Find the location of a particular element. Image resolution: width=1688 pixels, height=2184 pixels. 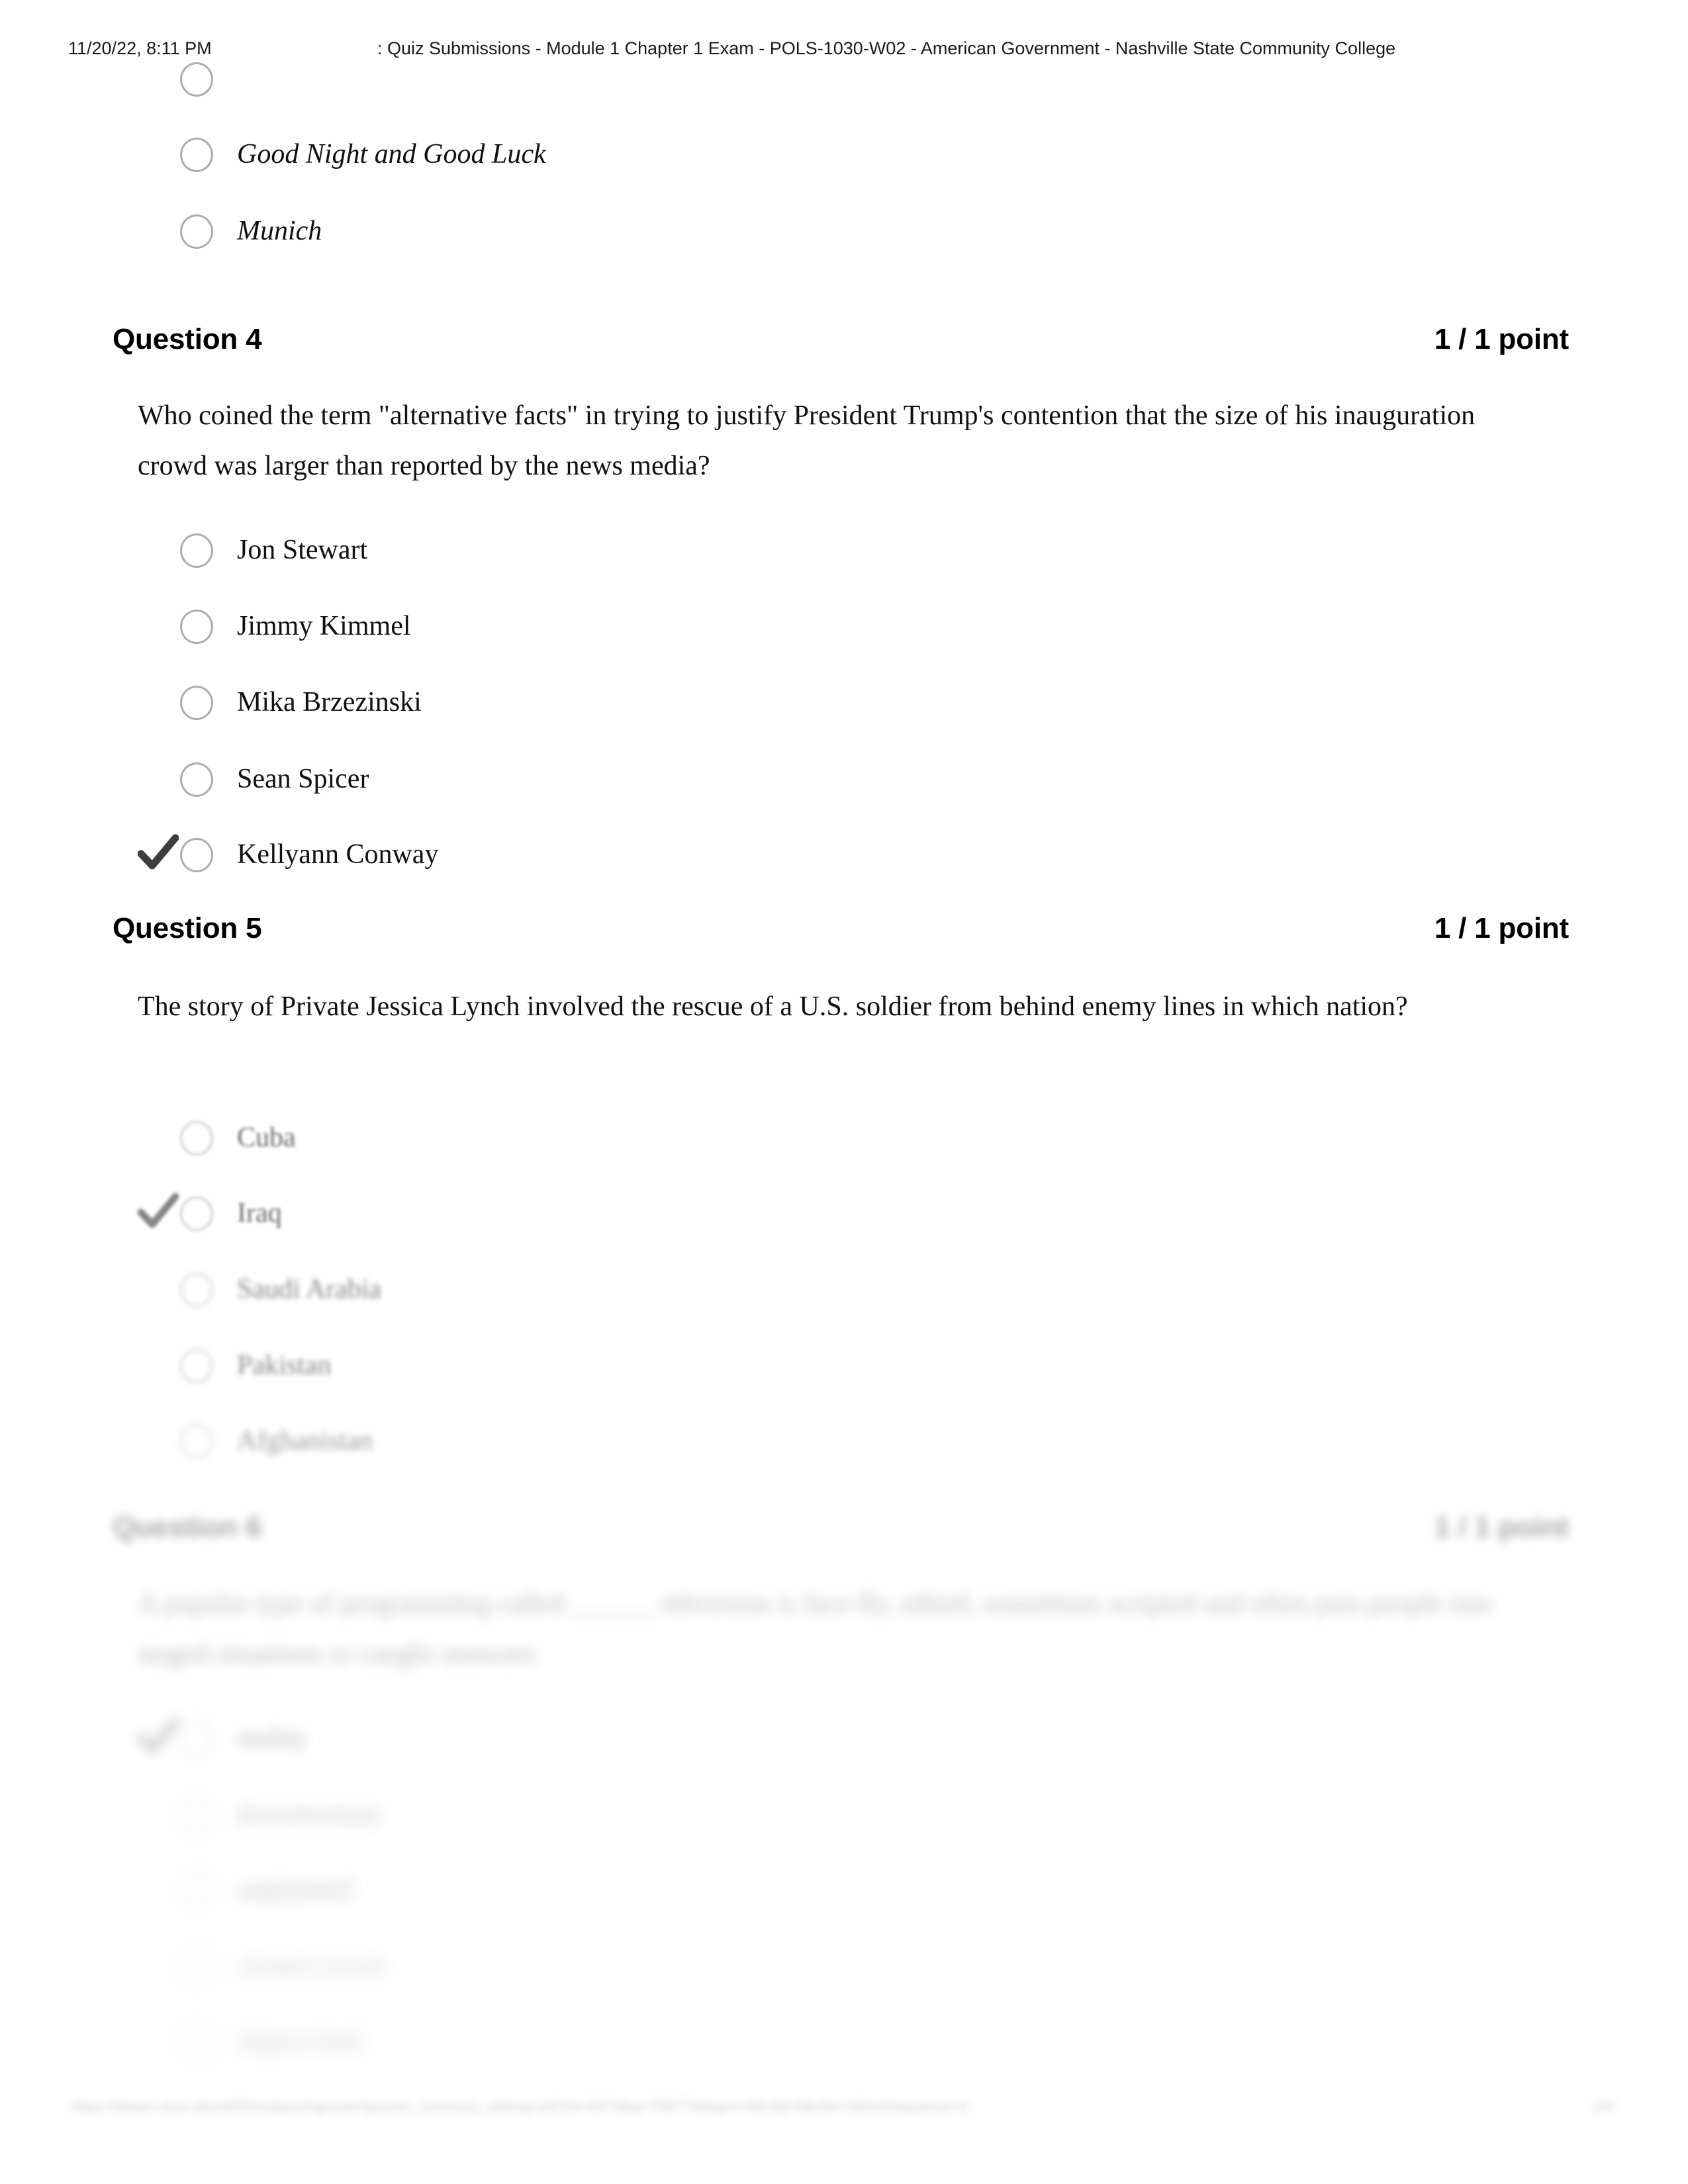

option-row: Munich is located at coordinates (833, 234).